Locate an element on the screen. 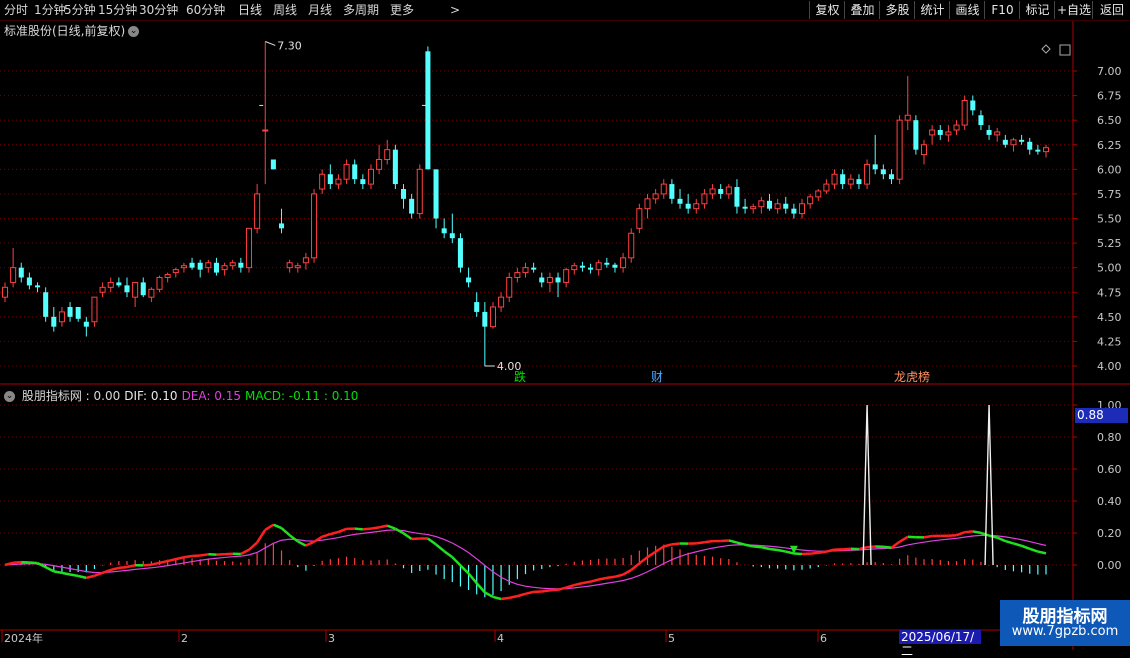 Image resolution: width=1130 pixels, height=658 pixels. period-tab-1: 1分钟 is located at coordinates (50, 10).